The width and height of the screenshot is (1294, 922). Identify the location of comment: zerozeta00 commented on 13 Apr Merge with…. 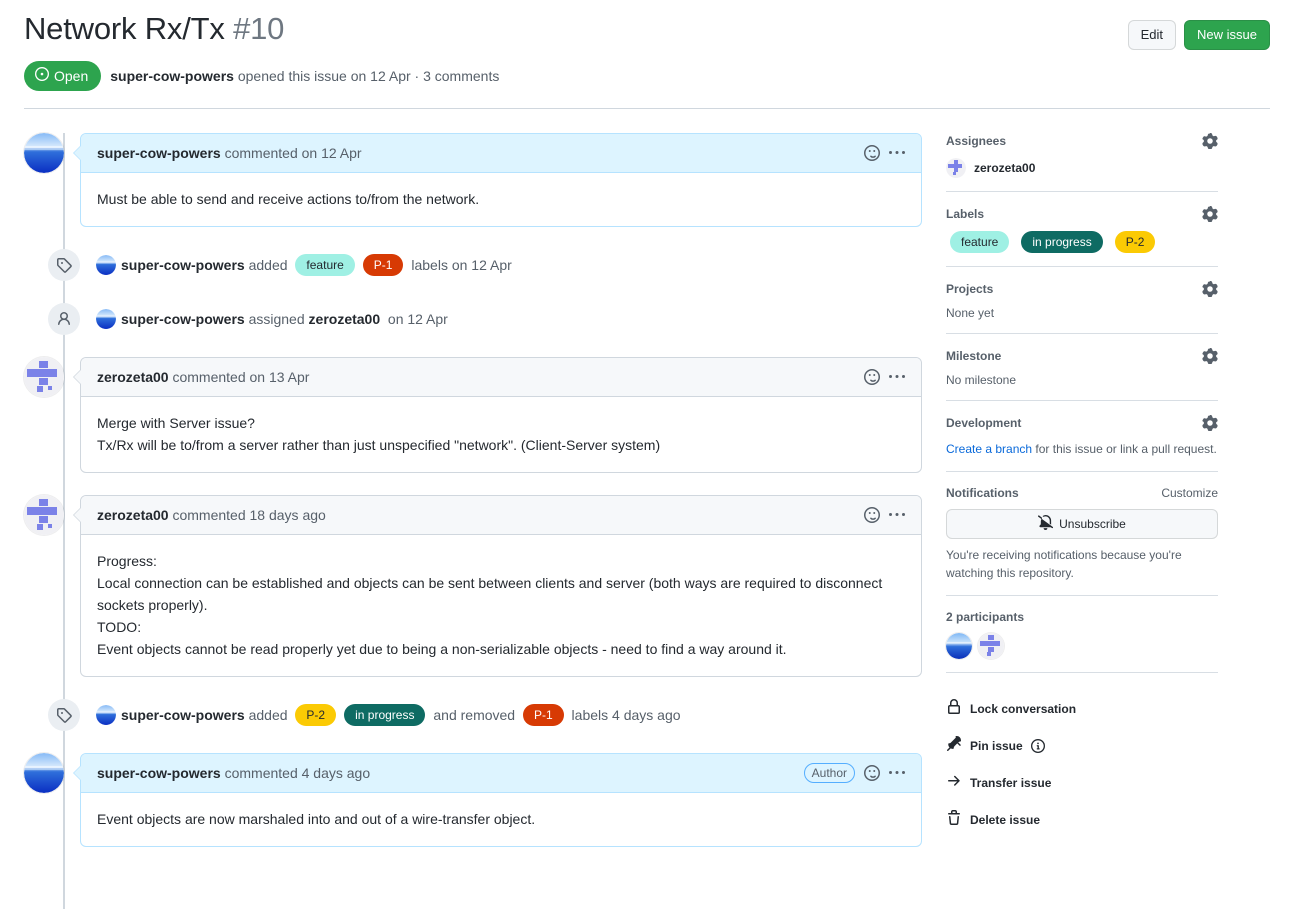
(473, 415).